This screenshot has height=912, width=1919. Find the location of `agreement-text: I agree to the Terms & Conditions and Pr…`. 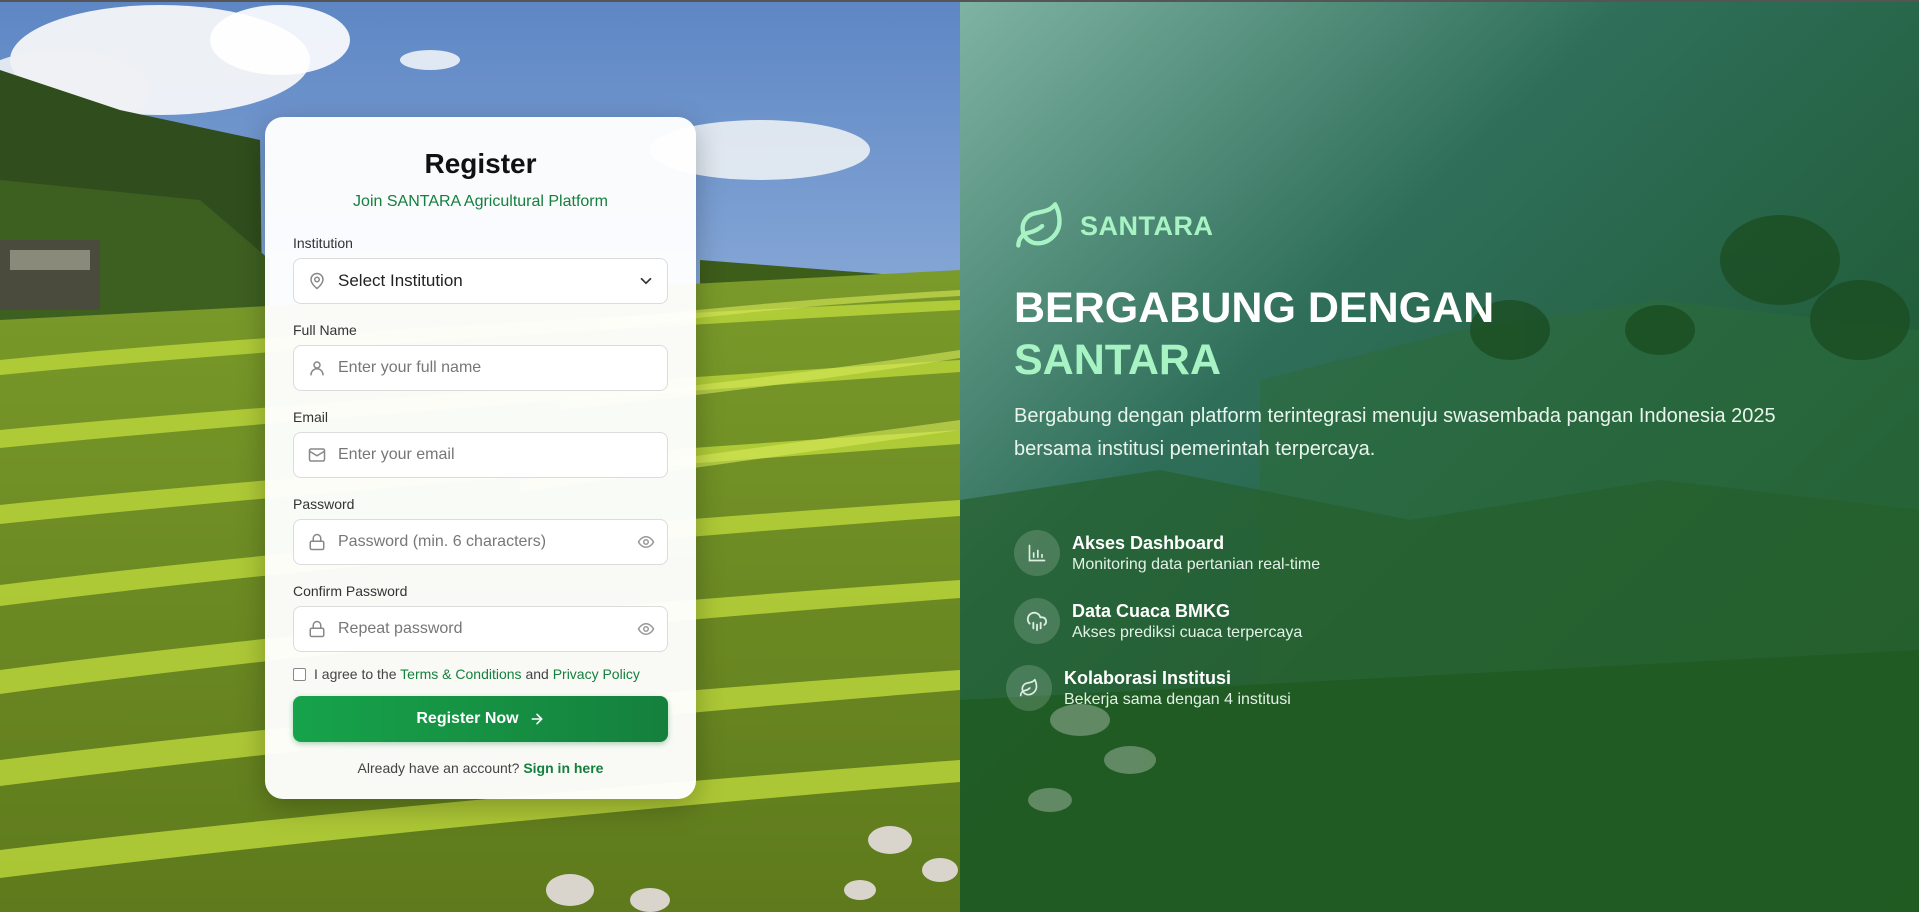

agreement-text: I agree to the Terms & Conditions and Pr… is located at coordinates (477, 674).